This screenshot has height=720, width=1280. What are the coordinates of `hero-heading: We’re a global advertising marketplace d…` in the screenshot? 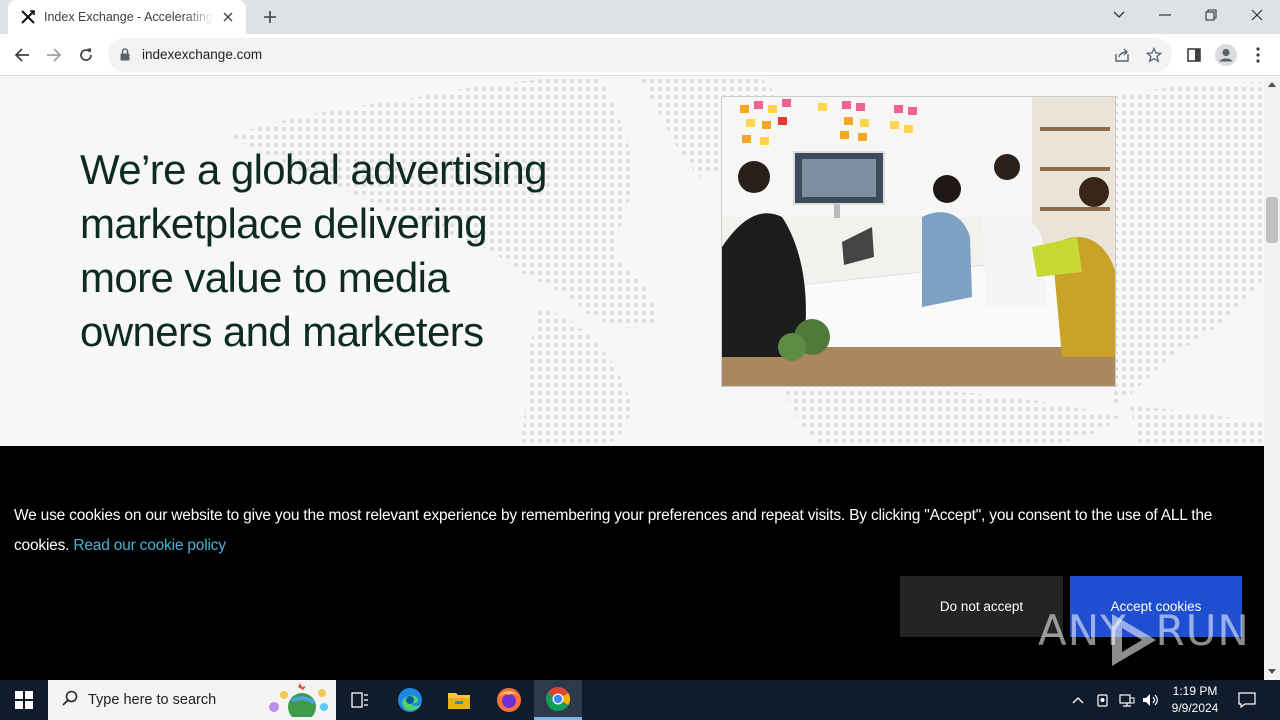 It's located at (313, 250).